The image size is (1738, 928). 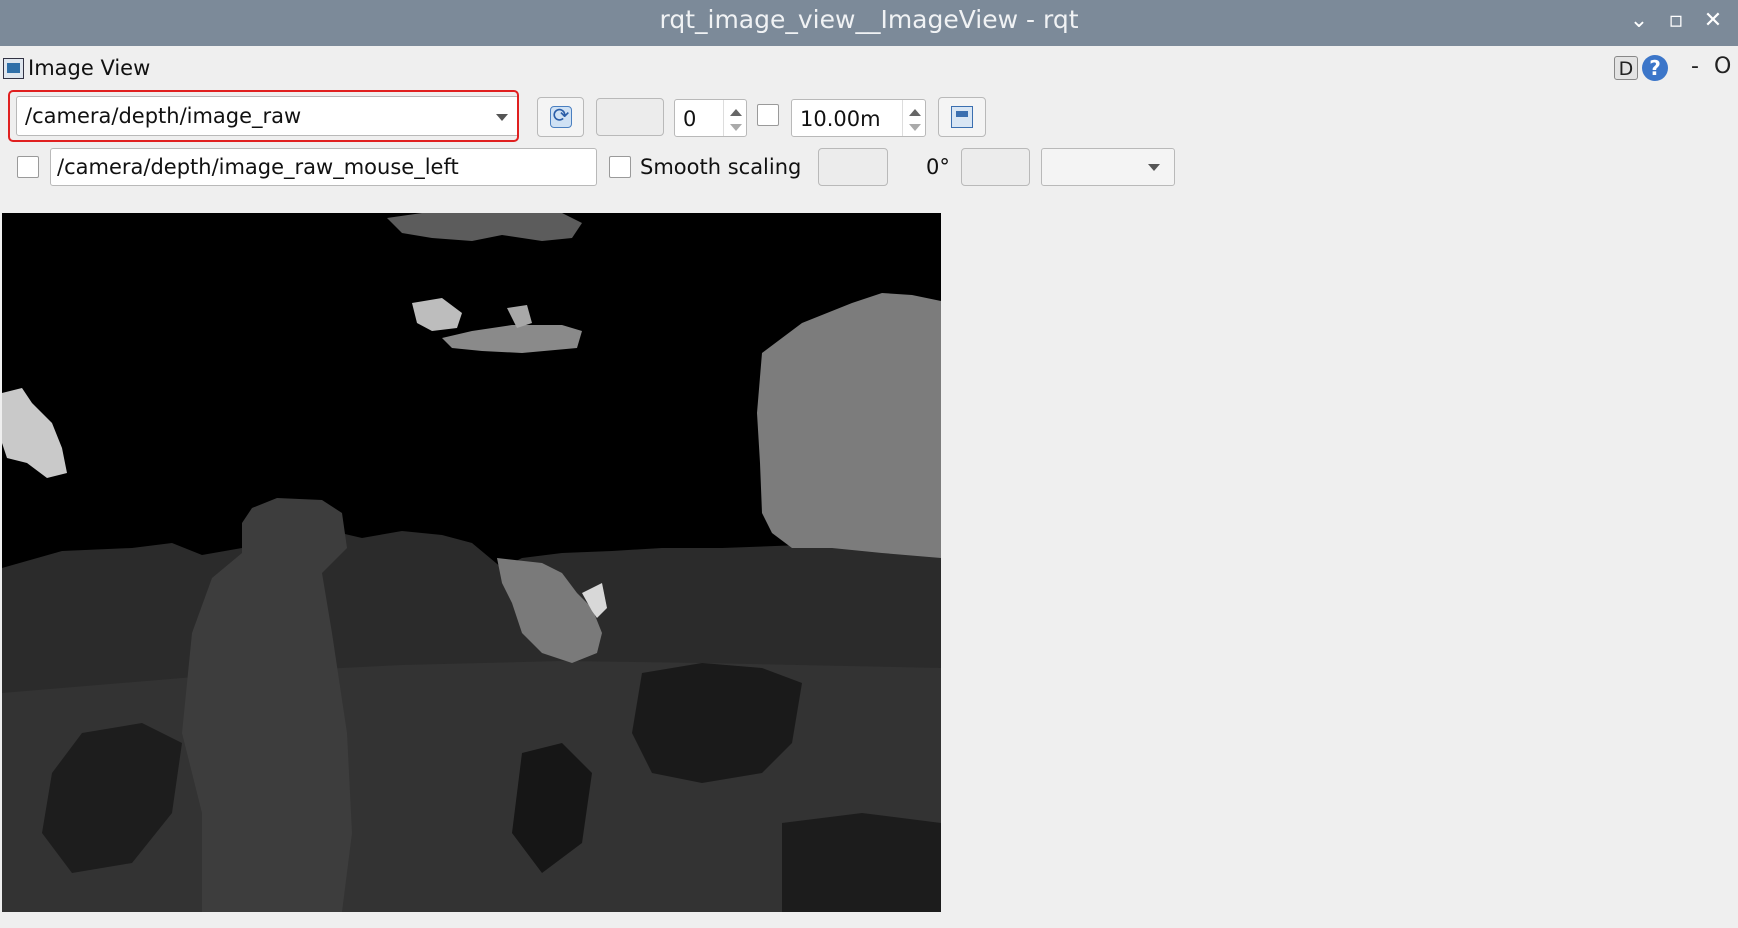 I want to click on window-titlebar: rqt_image_view__ImageView - rqt ⌄ ▫ ✕, so click(x=869, y=23).